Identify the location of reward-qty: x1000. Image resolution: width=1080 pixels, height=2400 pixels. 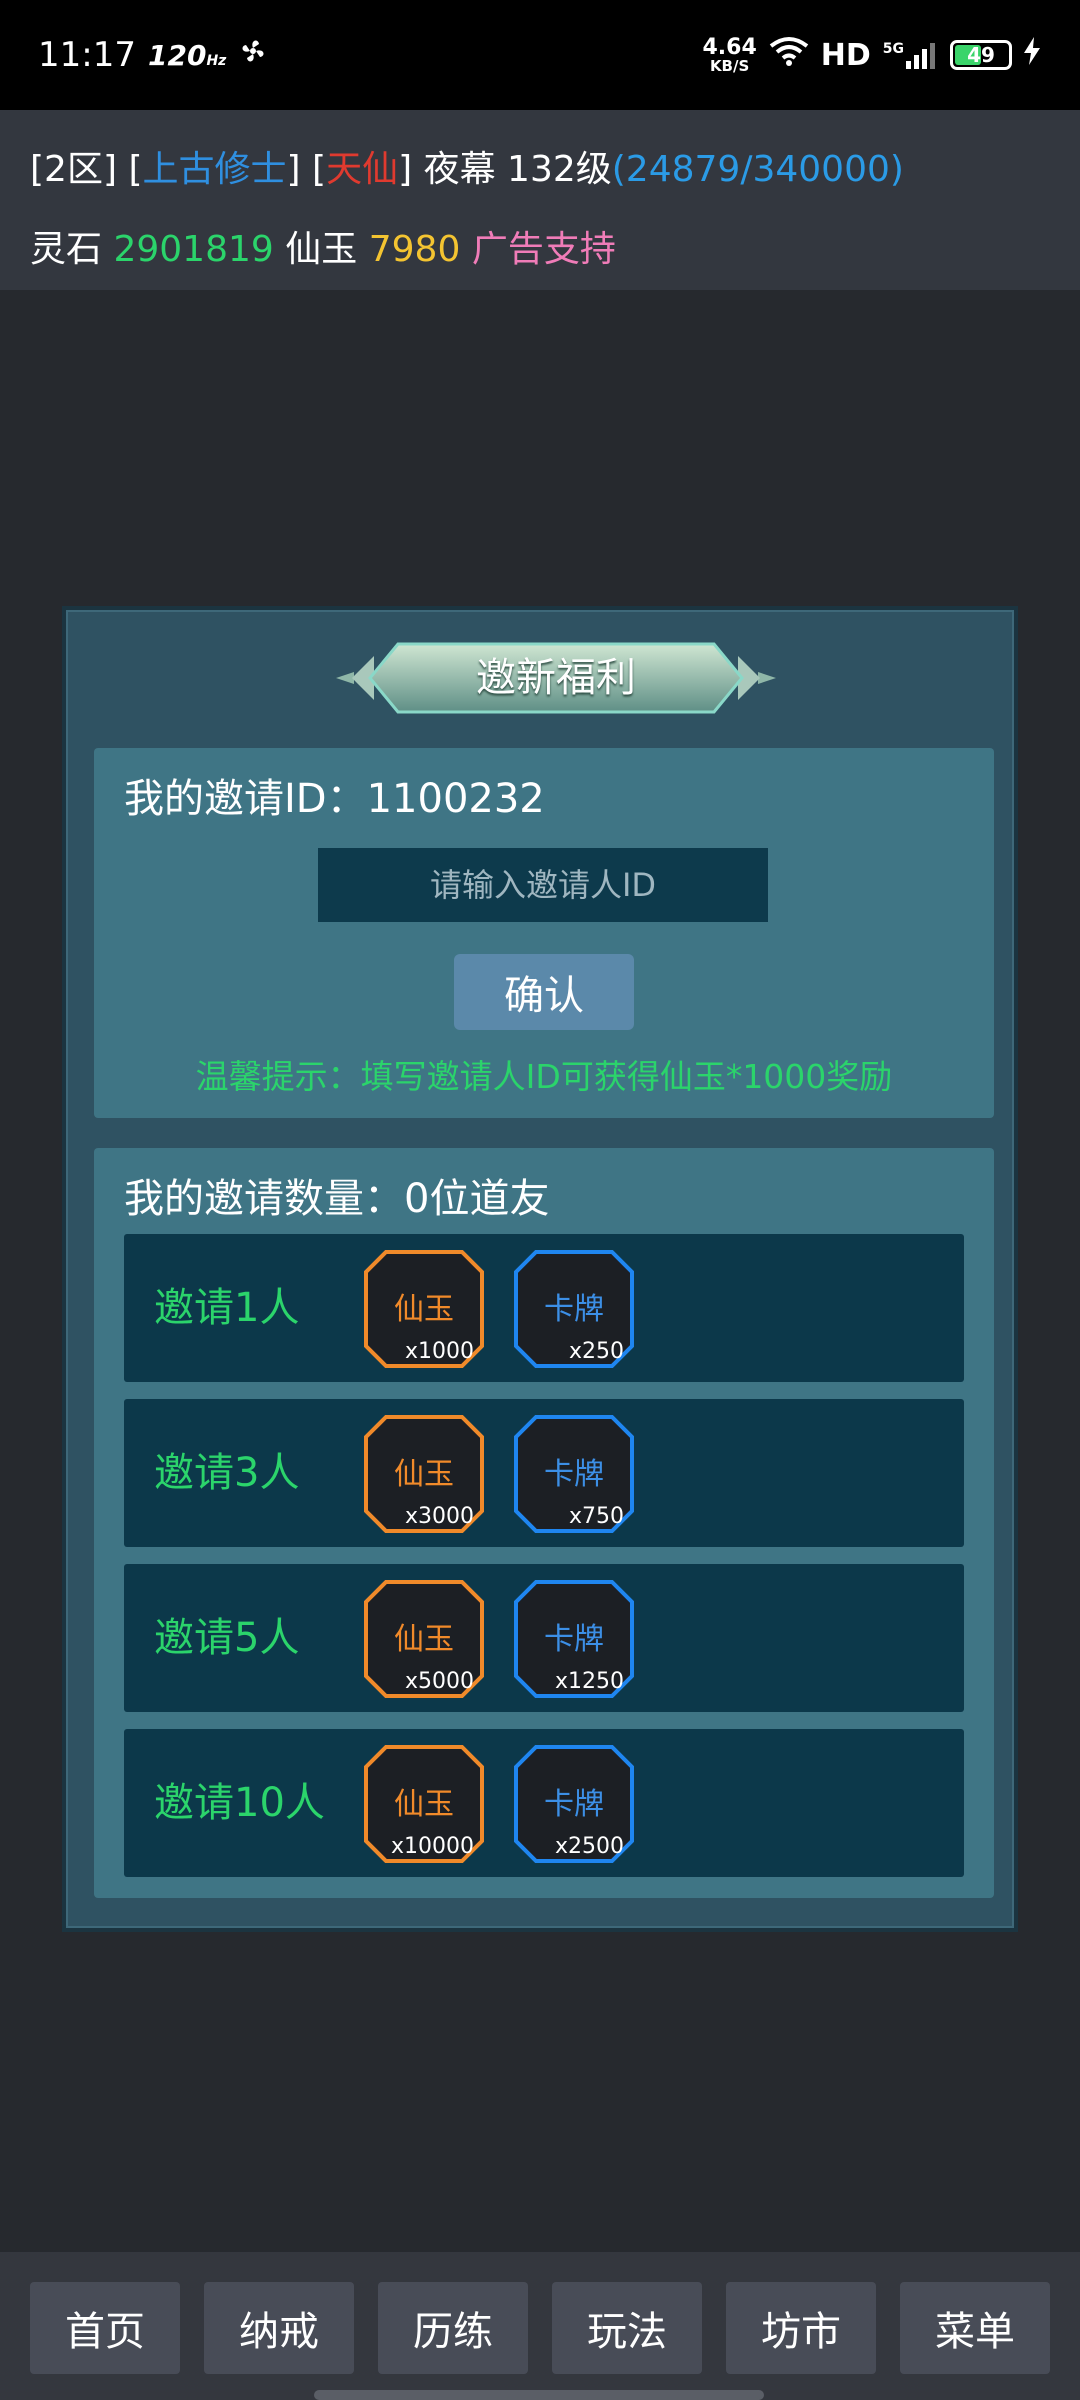
(439, 1351).